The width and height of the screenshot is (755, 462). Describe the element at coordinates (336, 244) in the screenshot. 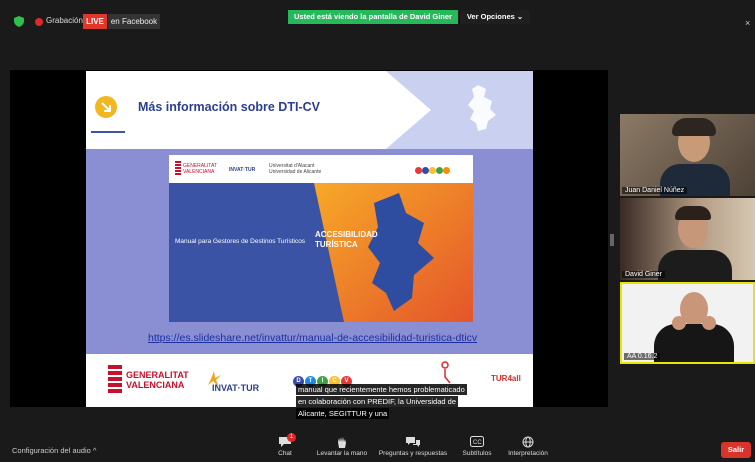

I see `cover-title-line2: TURÍSTICA` at that location.